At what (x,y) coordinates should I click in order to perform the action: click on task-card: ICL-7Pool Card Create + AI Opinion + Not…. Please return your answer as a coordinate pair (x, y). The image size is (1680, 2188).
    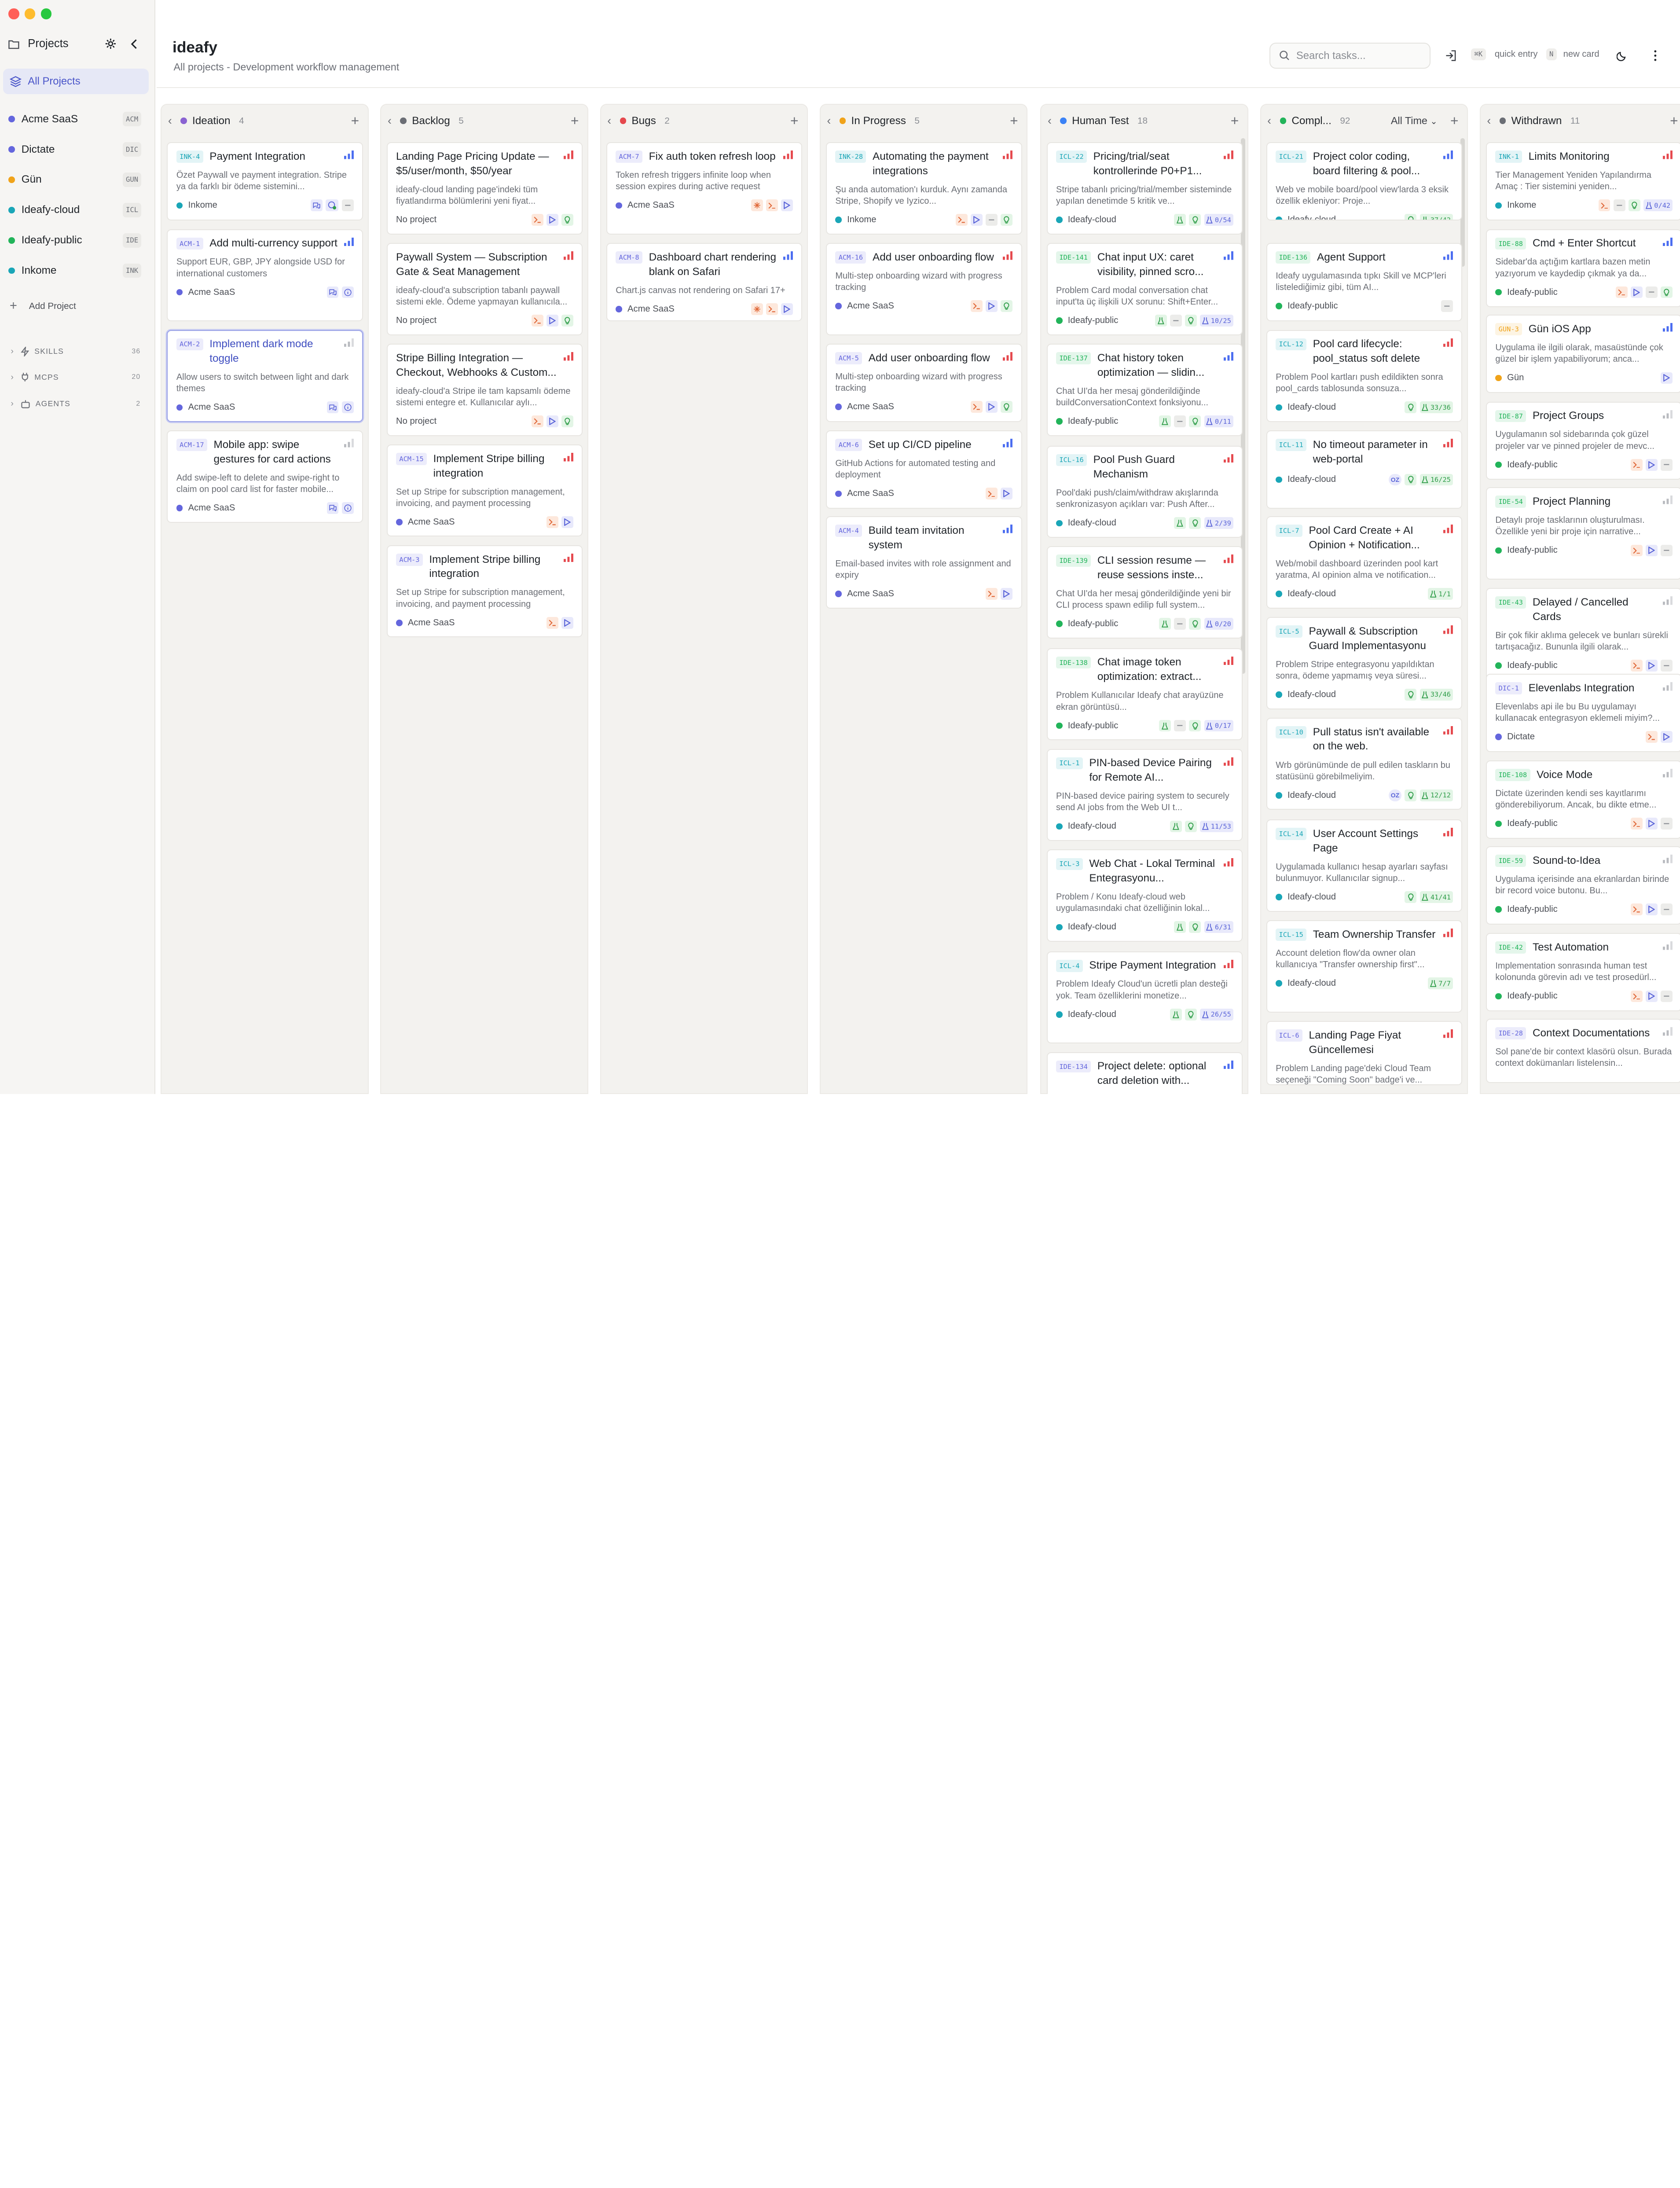
    Looking at the image, I should click on (1364, 562).